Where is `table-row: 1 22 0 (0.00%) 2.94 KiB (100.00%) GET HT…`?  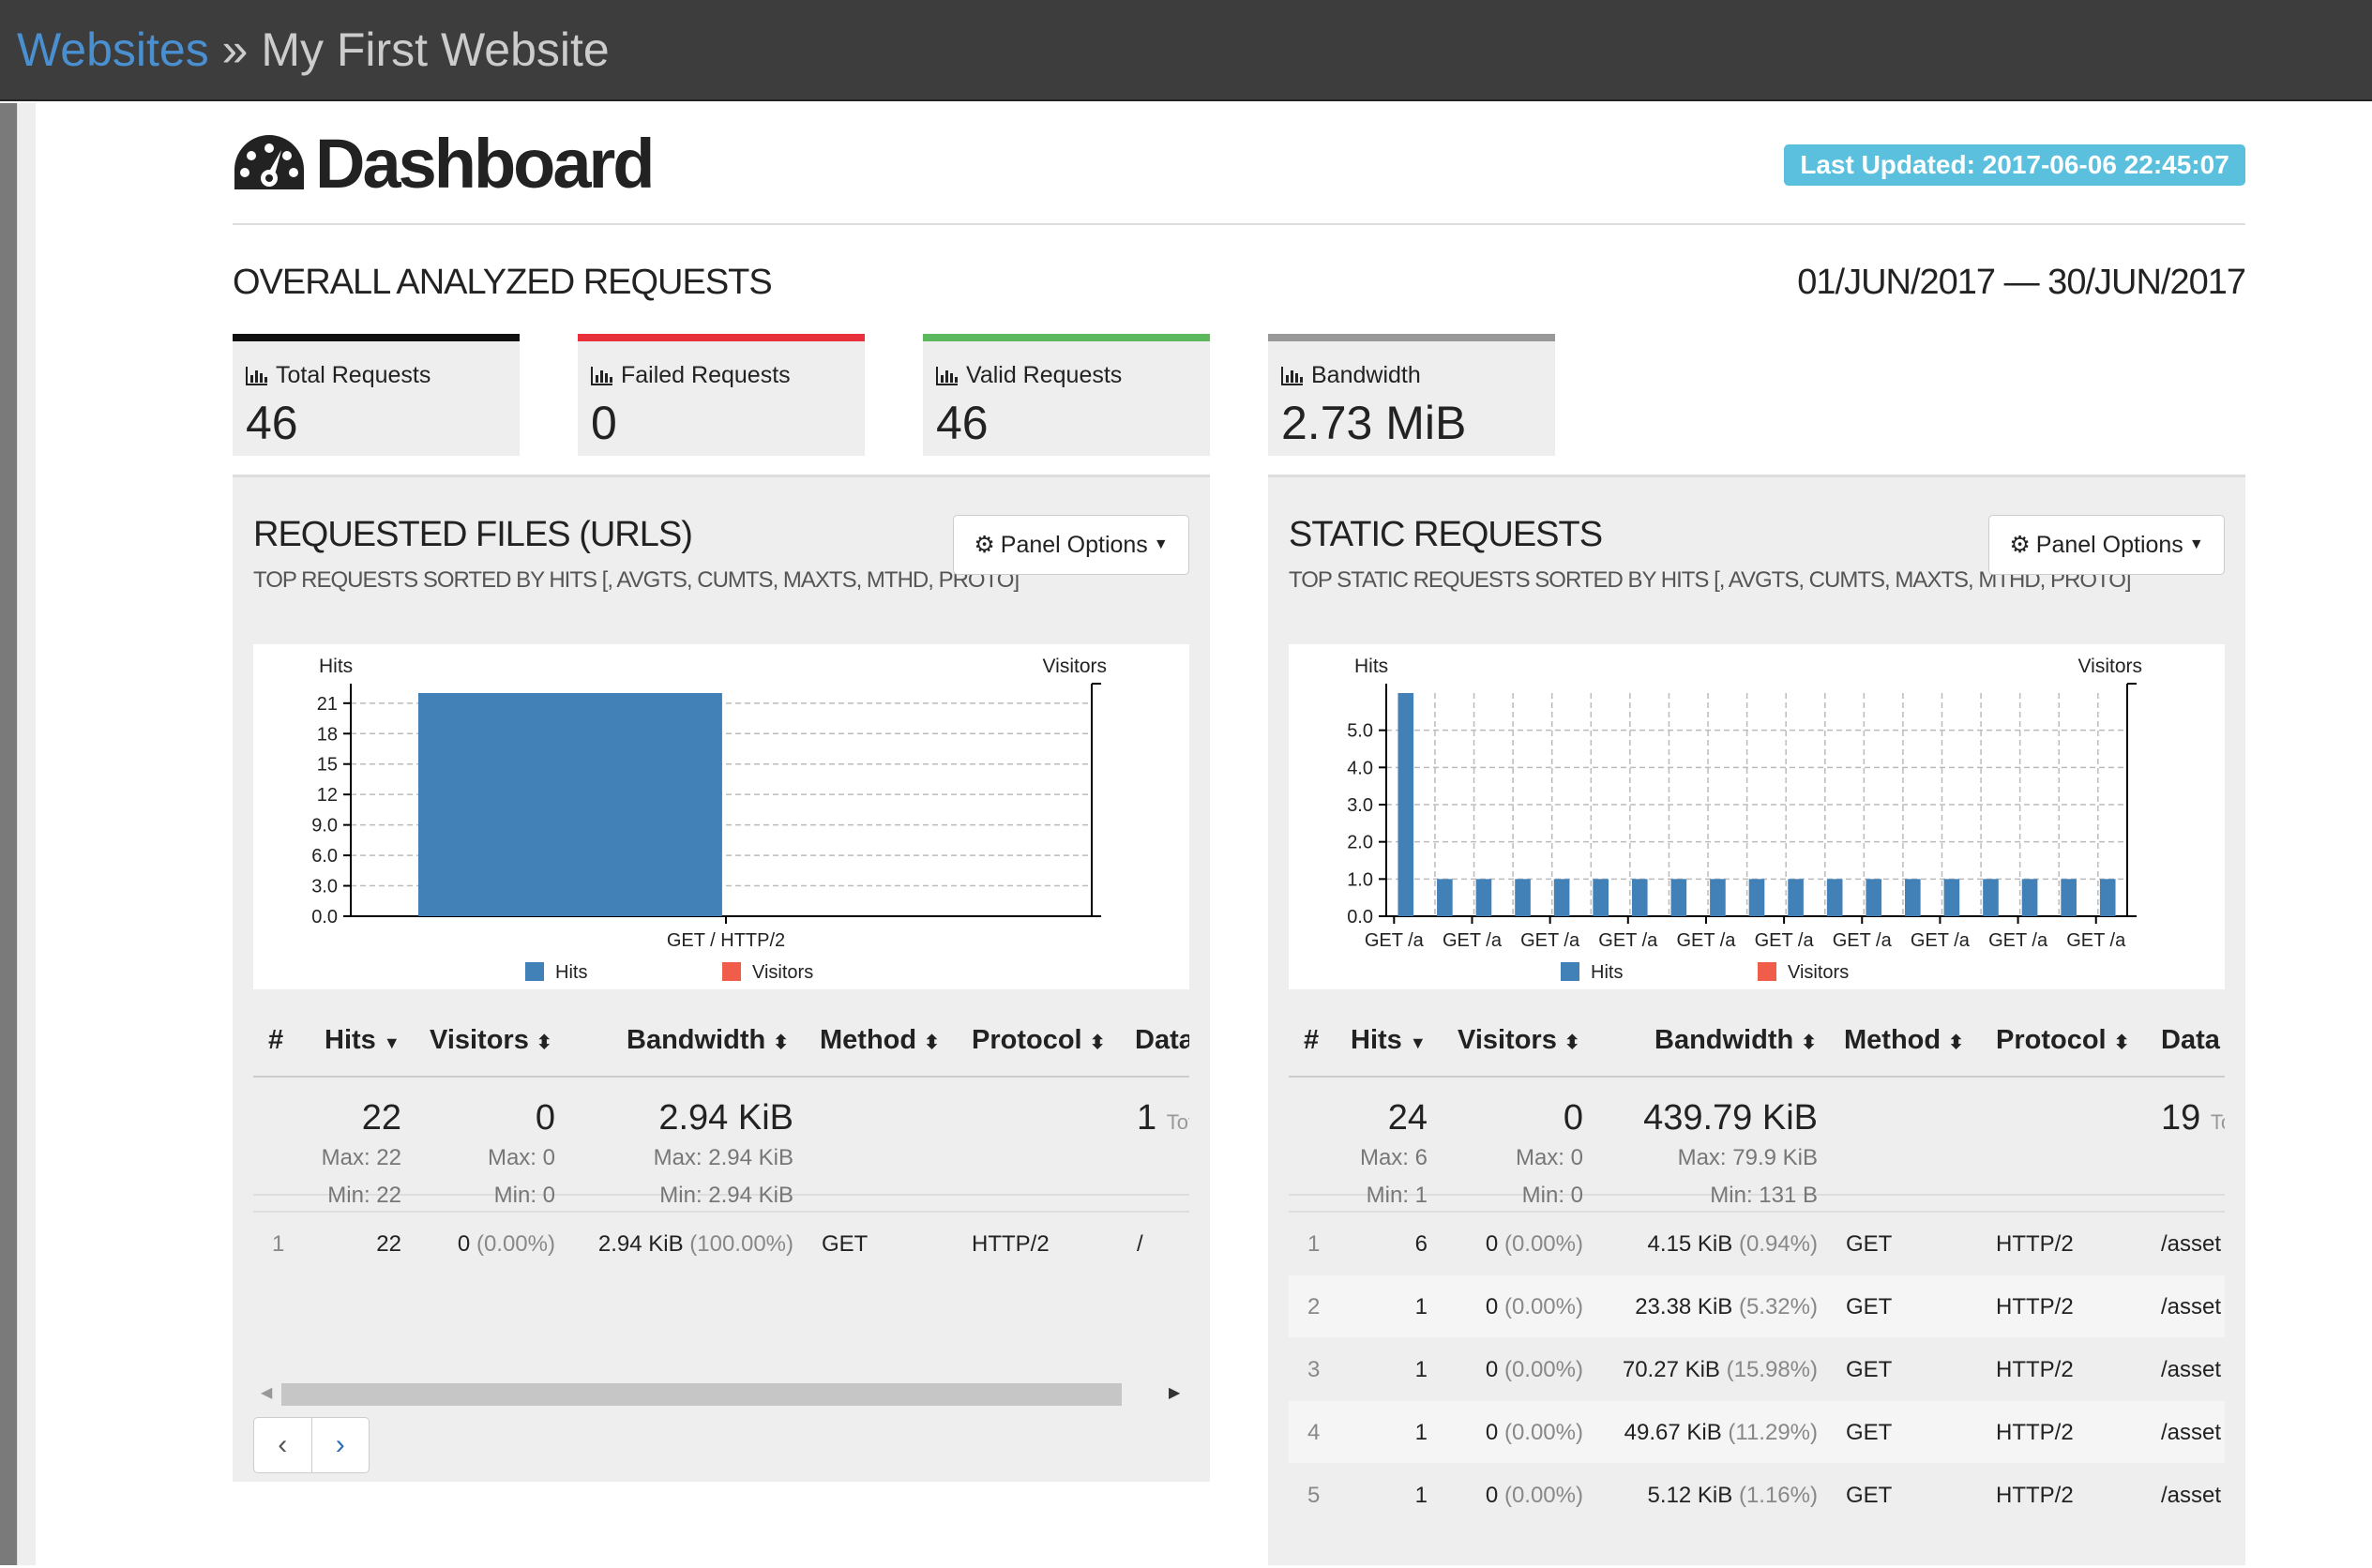 table-row: 1 22 0 (0.00%) 2.94 KiB (100.00%) GET HT… is located at coordinates (721, 1243).